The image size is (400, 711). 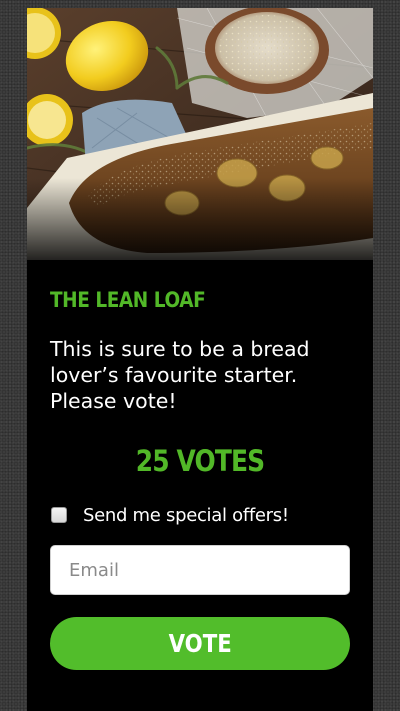 What do you see at coordinates (186, 515) in the screenshot?
I see `special-offers-label: Send me special offers!` at bounding box center [186, 515].